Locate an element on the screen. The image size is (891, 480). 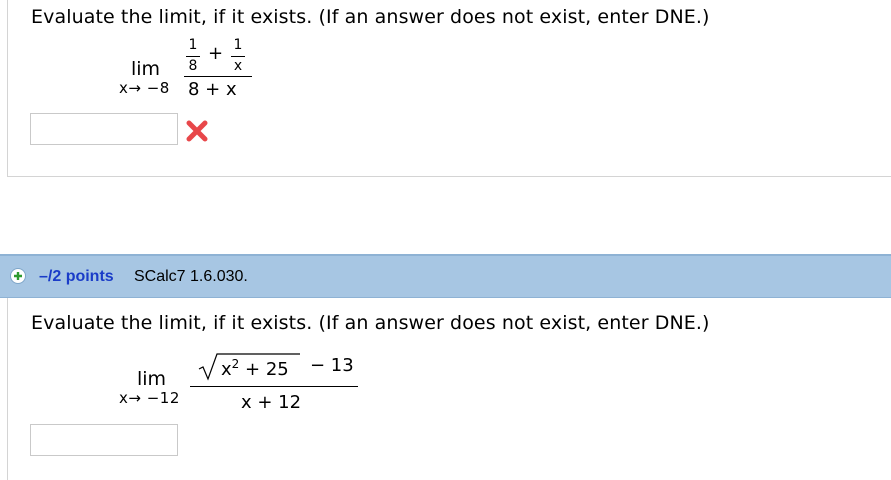
lim-subscript: x→ −8 is located at coordinates (144, 88).